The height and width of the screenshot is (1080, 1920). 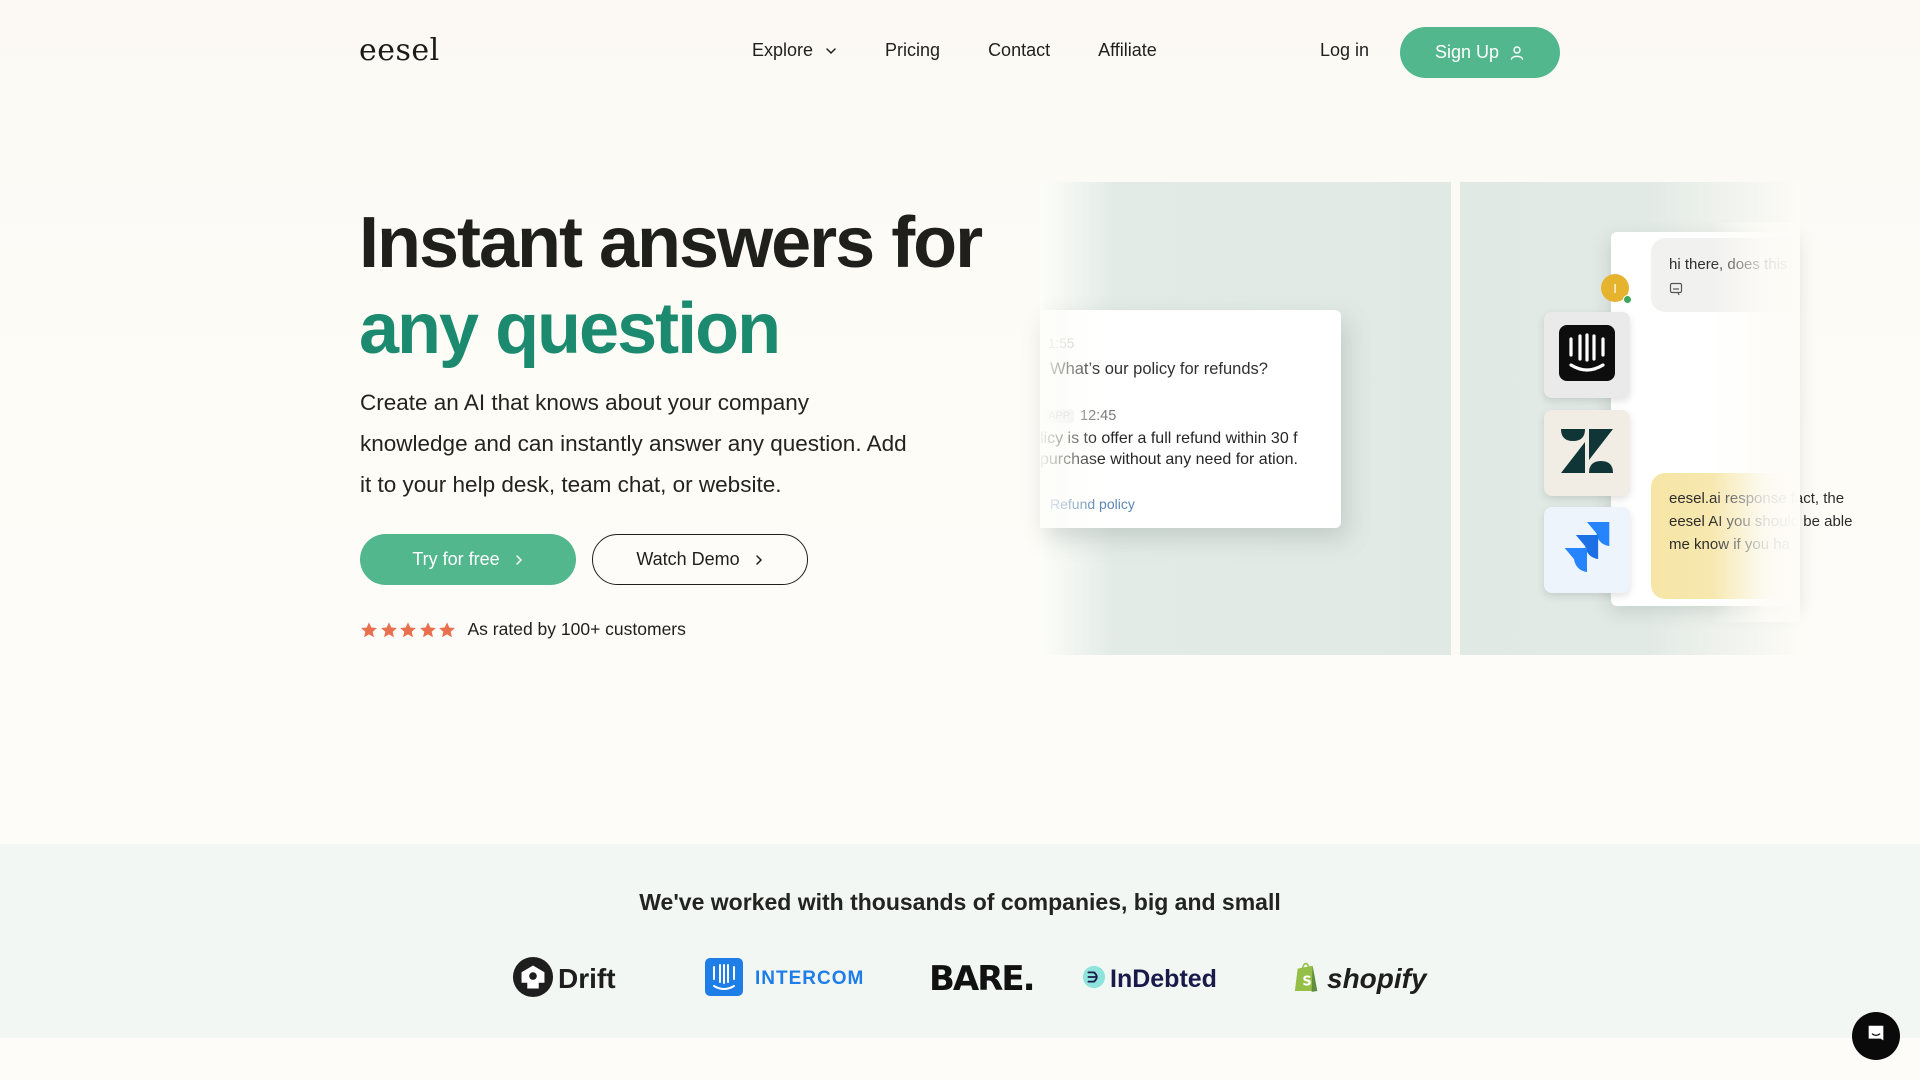 I want to click on login-link: Log in, so click(x=1344, y=50).